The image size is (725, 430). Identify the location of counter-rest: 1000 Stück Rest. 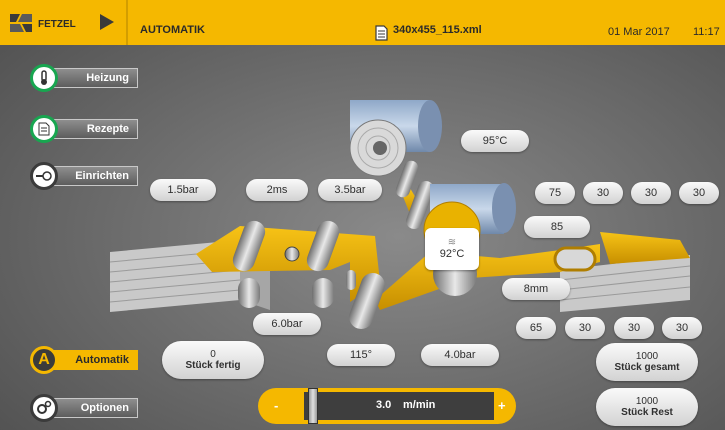
(647, 407).